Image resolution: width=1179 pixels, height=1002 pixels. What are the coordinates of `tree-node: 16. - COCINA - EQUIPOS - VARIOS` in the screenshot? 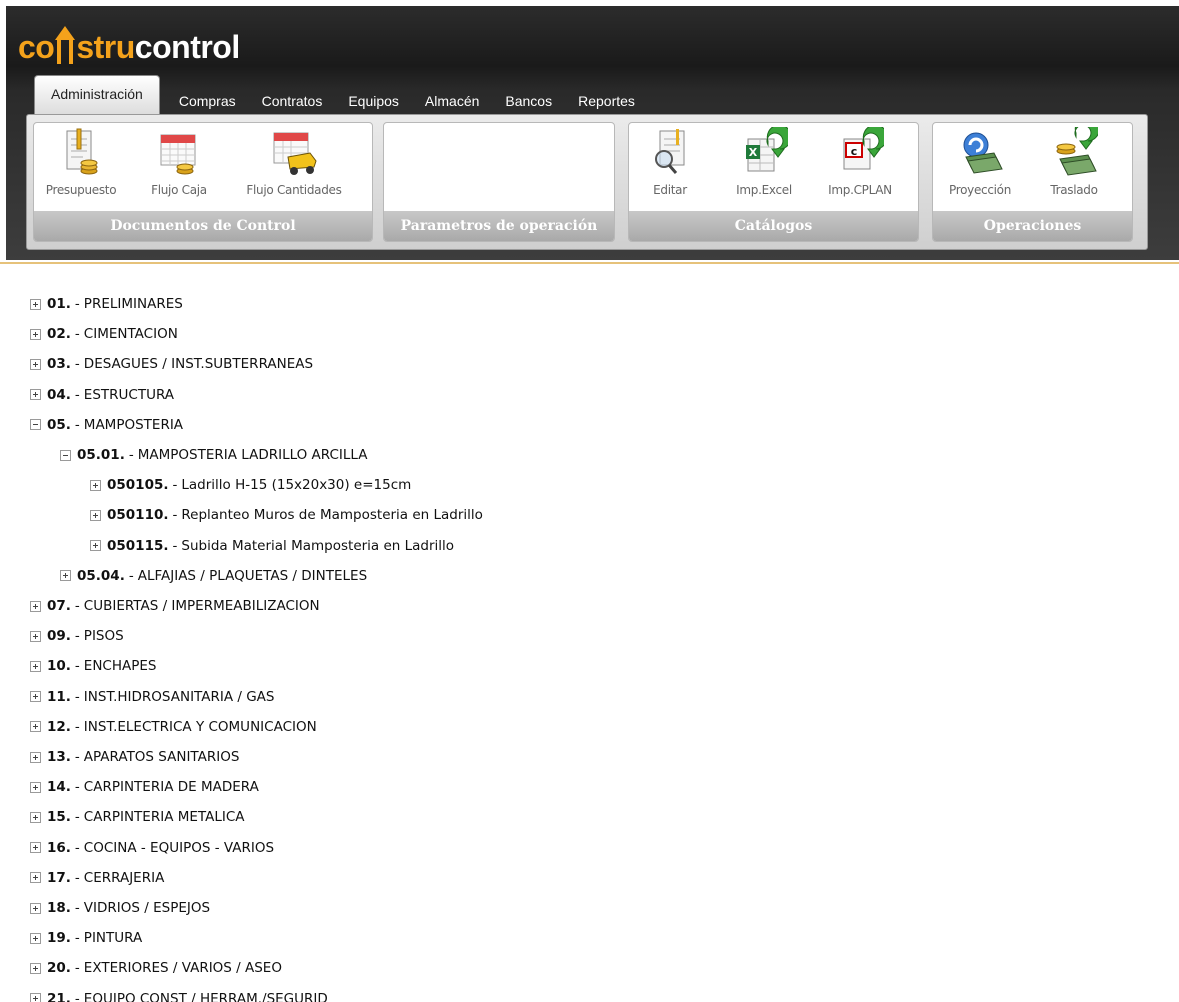 It's located at (152, 848).